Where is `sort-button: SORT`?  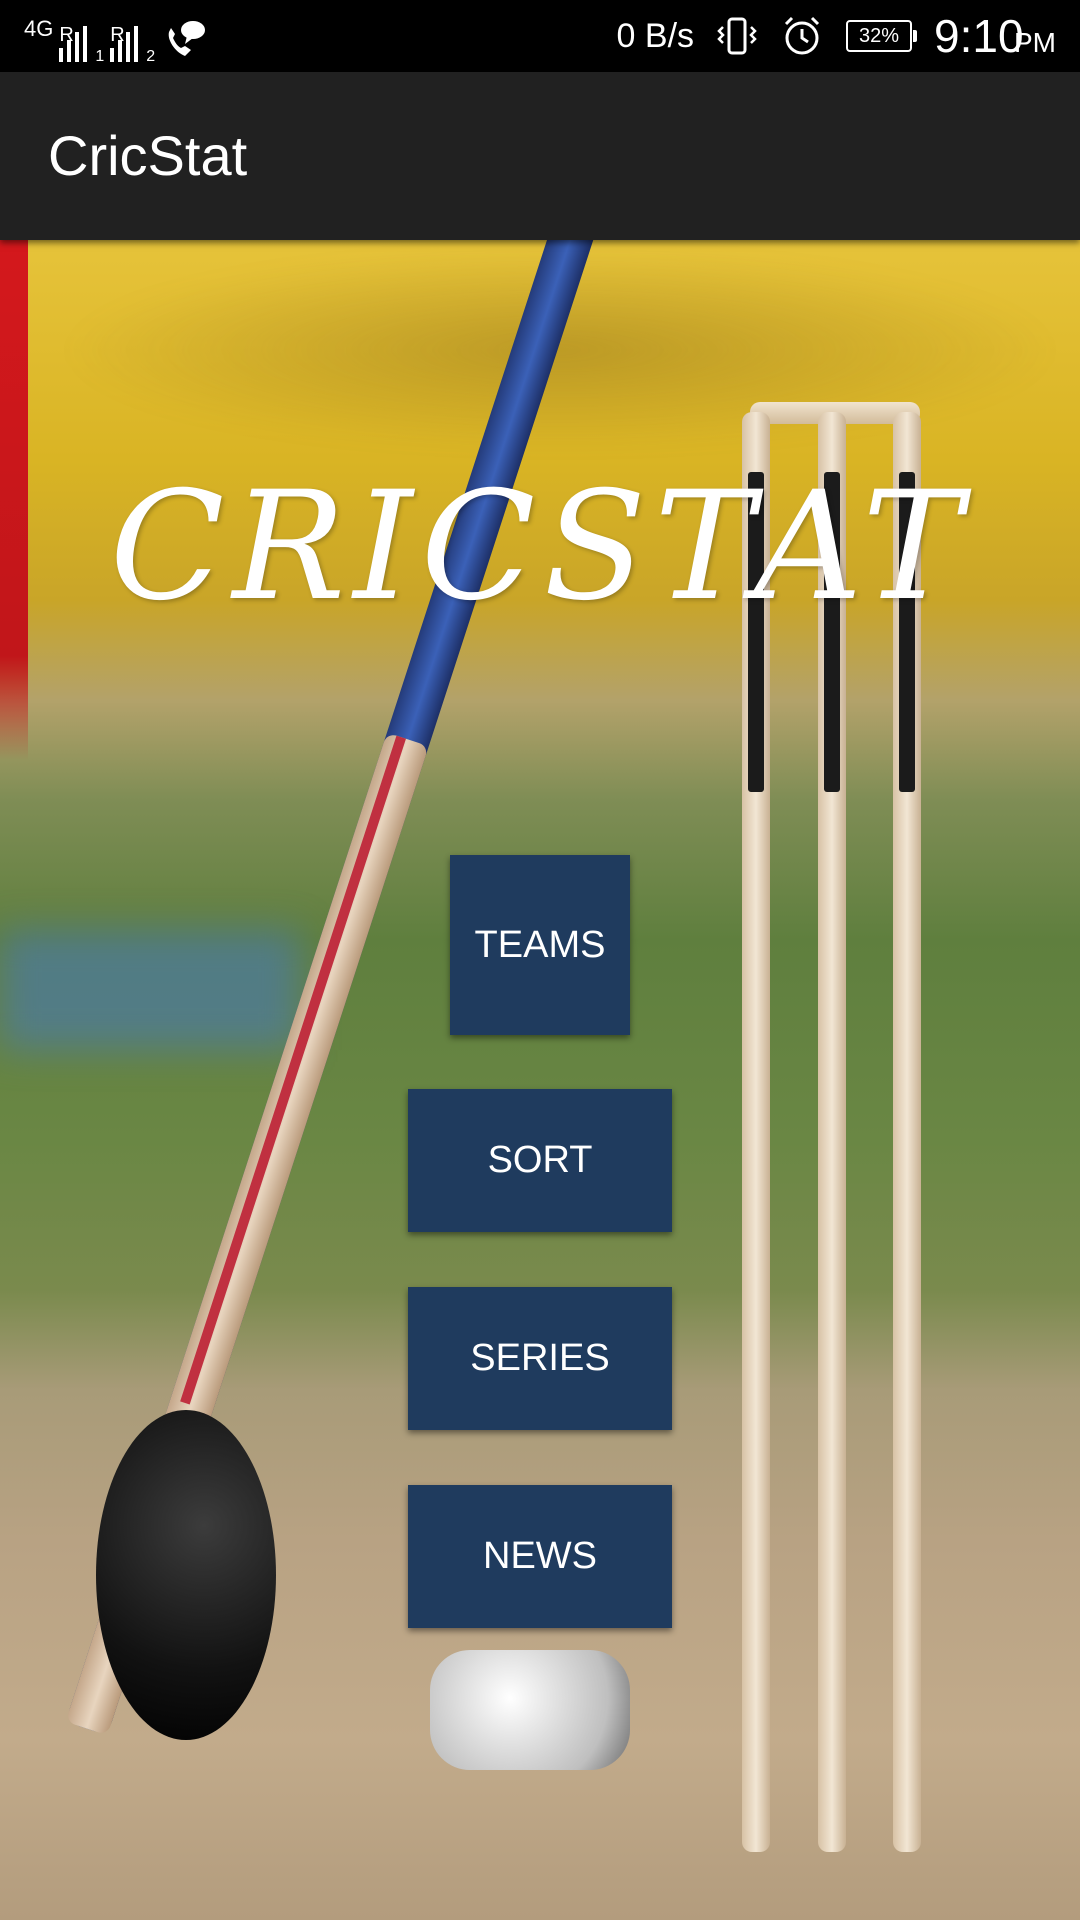
sort-button: SORT is located at coordinates (540, 1160).